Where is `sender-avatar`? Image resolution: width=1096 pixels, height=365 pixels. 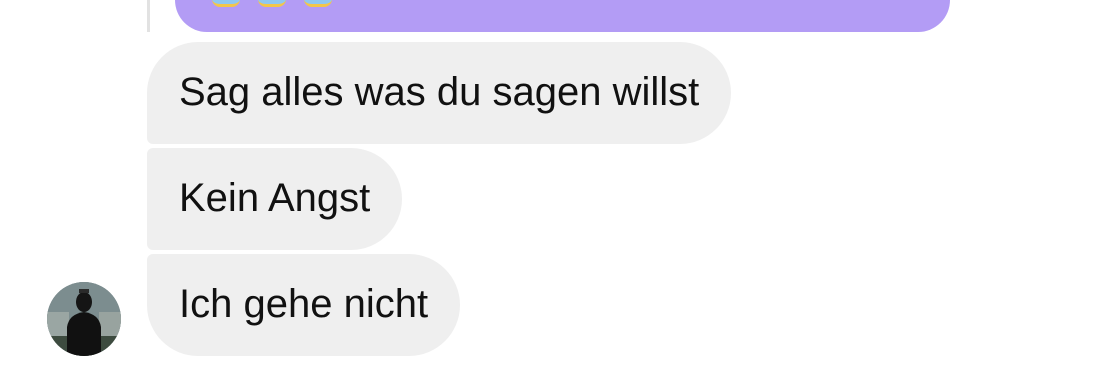
sender-avatar is located at coordinates (84, 319).